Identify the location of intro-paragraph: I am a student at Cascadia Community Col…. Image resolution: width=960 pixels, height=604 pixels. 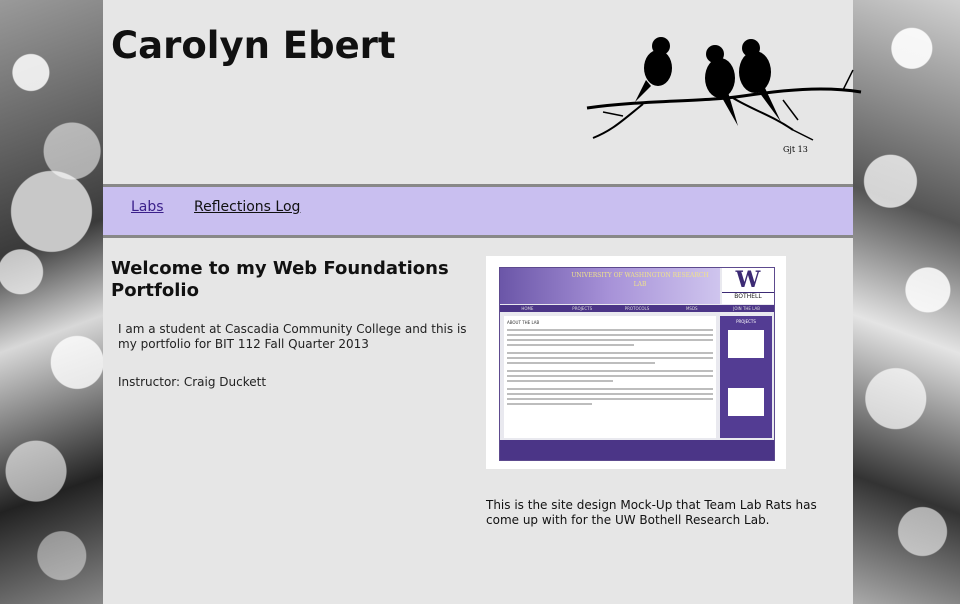
(292, 336).